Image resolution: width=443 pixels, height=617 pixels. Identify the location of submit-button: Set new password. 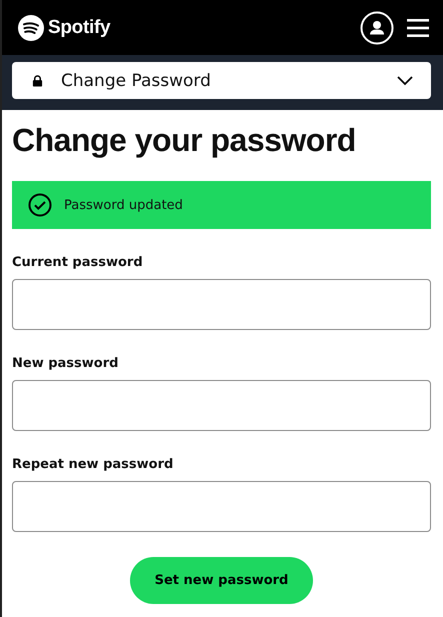
(221, 580).